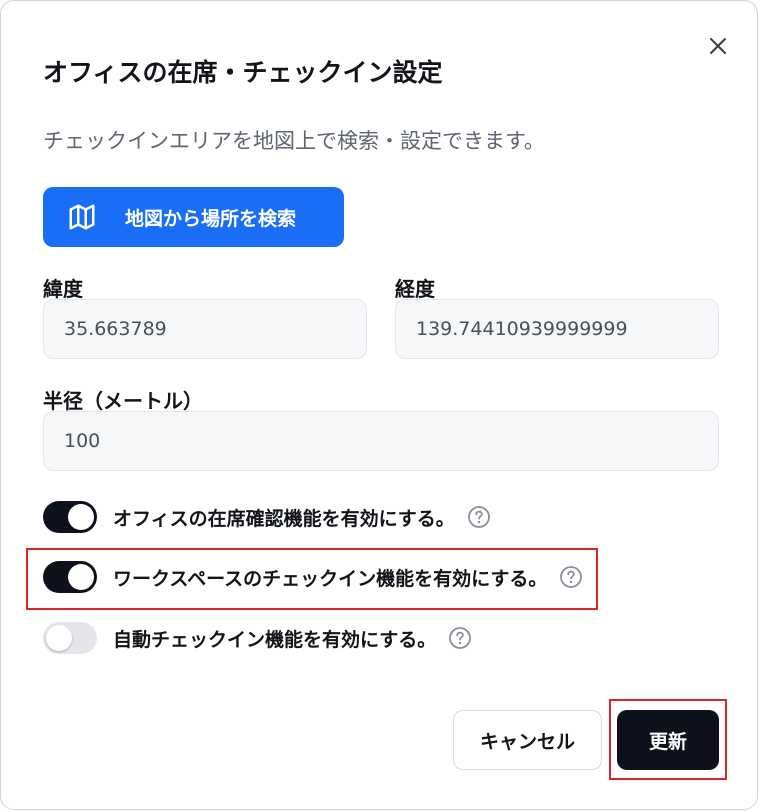  Describe the element at coordinates (243, 72) in the screenshot. I see `dialog-title: オフィスの在席・チェックイン設定` at that location.